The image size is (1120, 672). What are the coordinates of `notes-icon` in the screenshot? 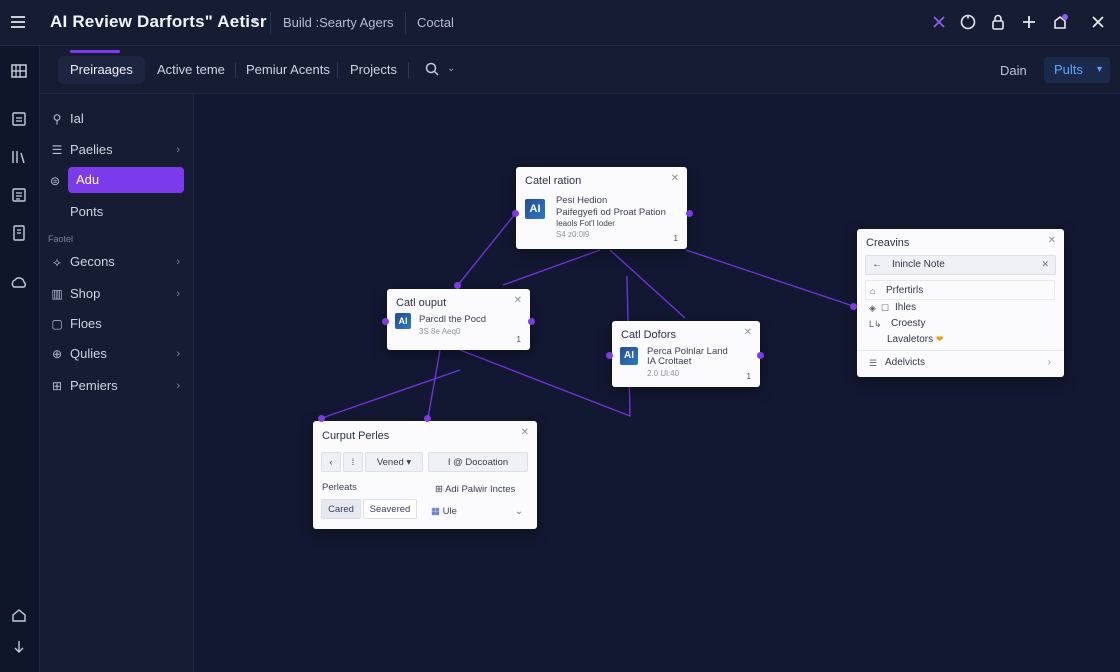 It's located at (19, 233).